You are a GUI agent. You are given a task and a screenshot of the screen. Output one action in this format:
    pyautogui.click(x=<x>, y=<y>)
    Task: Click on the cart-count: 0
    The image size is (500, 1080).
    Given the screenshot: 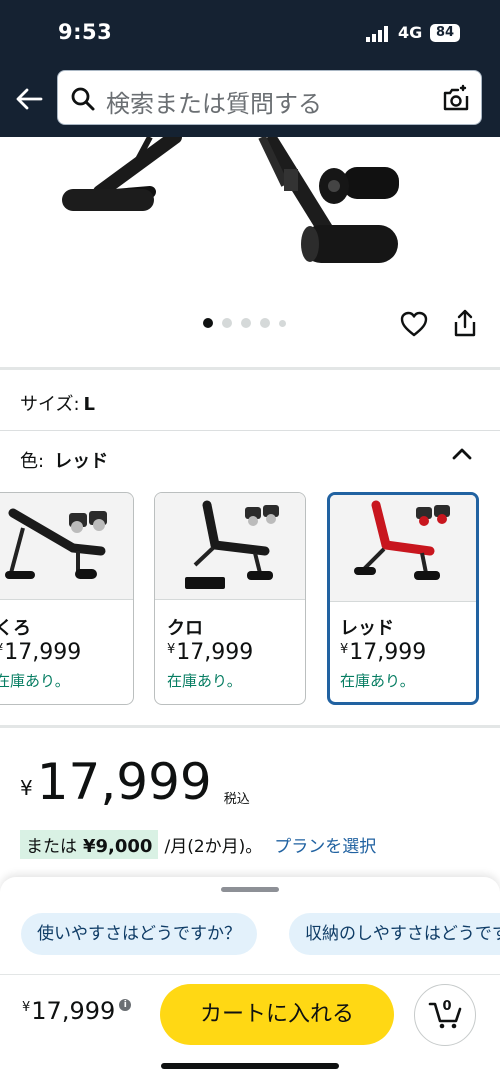 What is the action you would take?
    pyautogui.click(x=447, y=1006)
    